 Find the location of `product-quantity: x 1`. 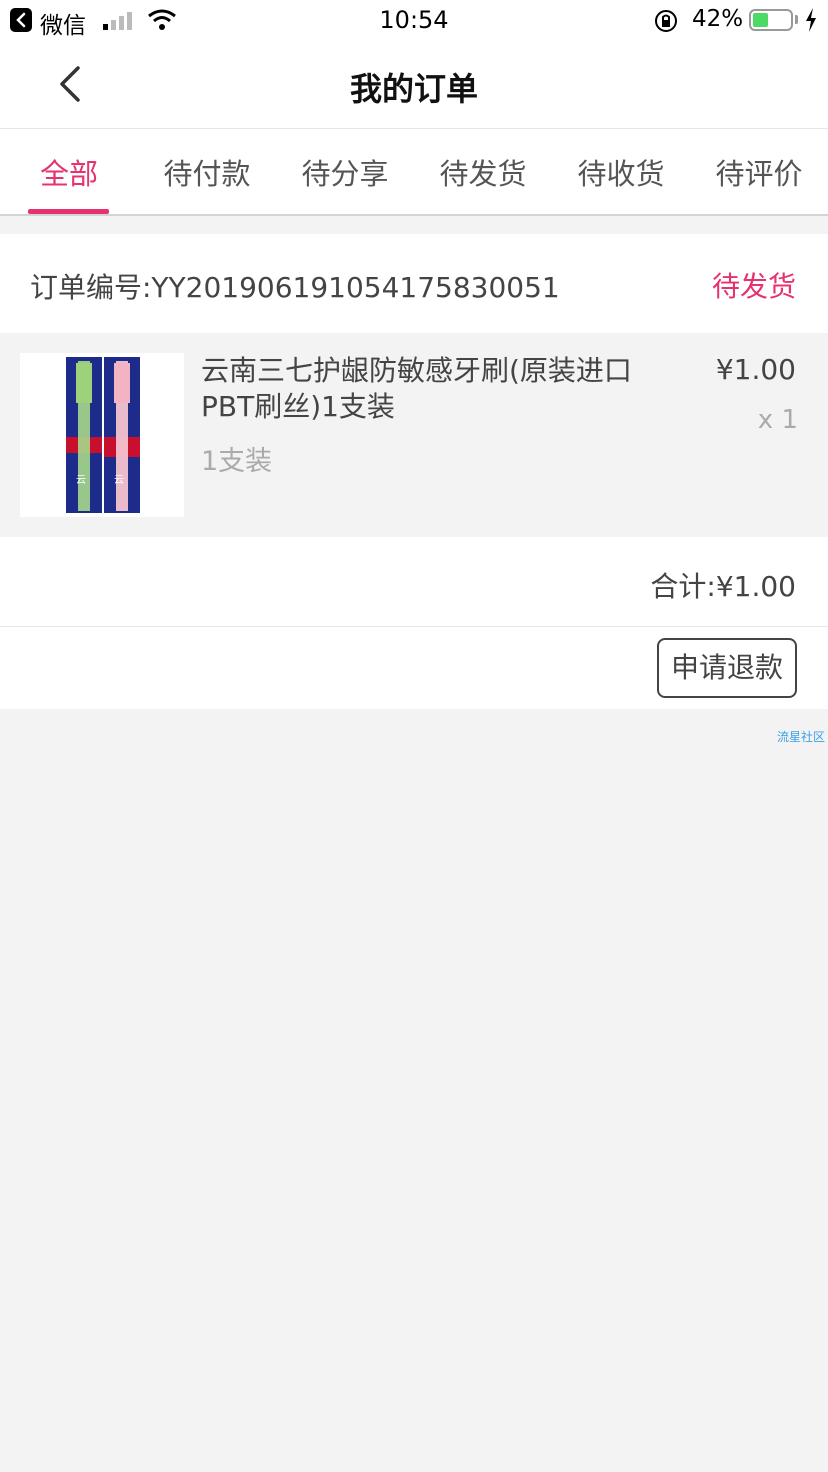

product-quantity: x 1 is located at coordinates (777, 420).